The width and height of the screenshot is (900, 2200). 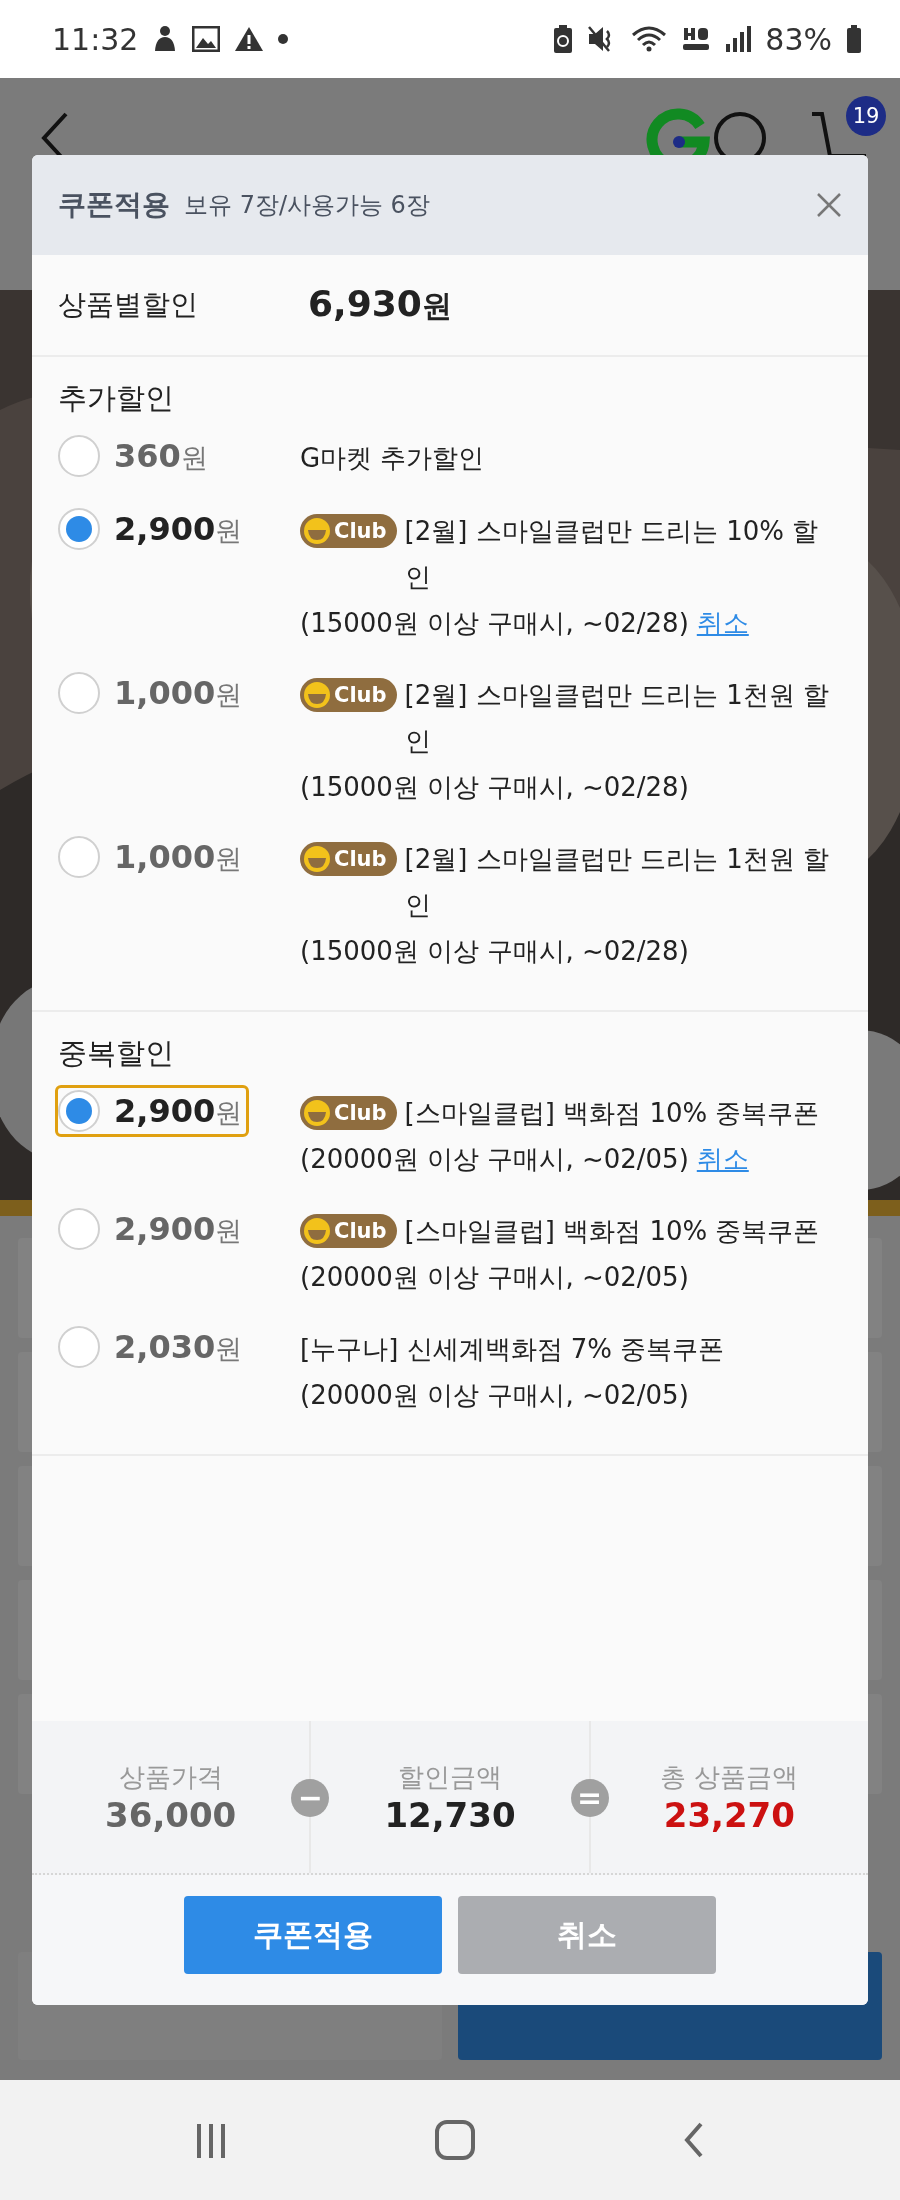 What do you see at coordinates (612, 554) in the screenshot?
I see `coupon-title: [2월] 스마일클럽만 드리는 10% 할인` at bounding box center [612, 554].